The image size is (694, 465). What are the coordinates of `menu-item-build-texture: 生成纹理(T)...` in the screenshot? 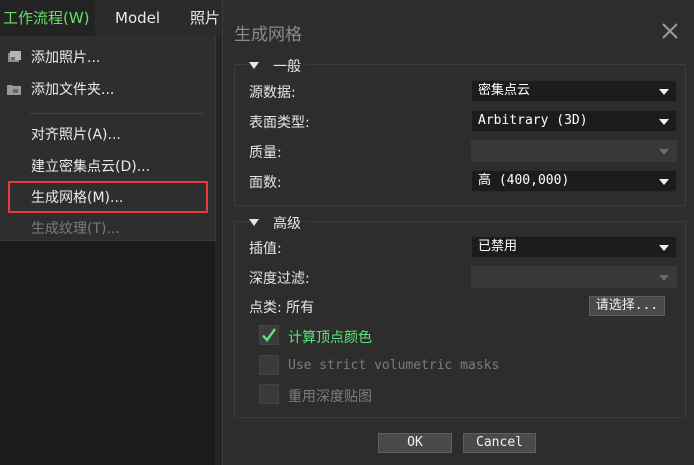 It's located at (107, 229).